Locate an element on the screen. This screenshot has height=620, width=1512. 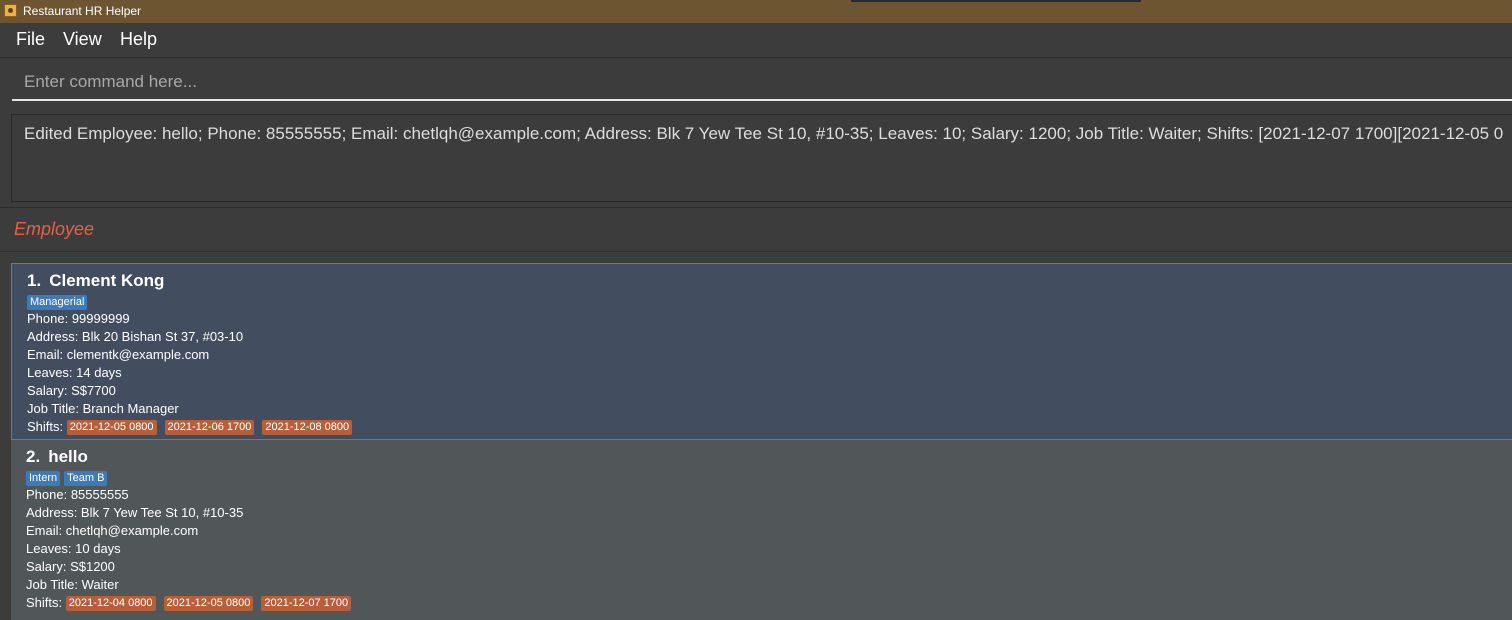
employee-leaves: Leaves: 10 days is located at coordinates (73, 548).